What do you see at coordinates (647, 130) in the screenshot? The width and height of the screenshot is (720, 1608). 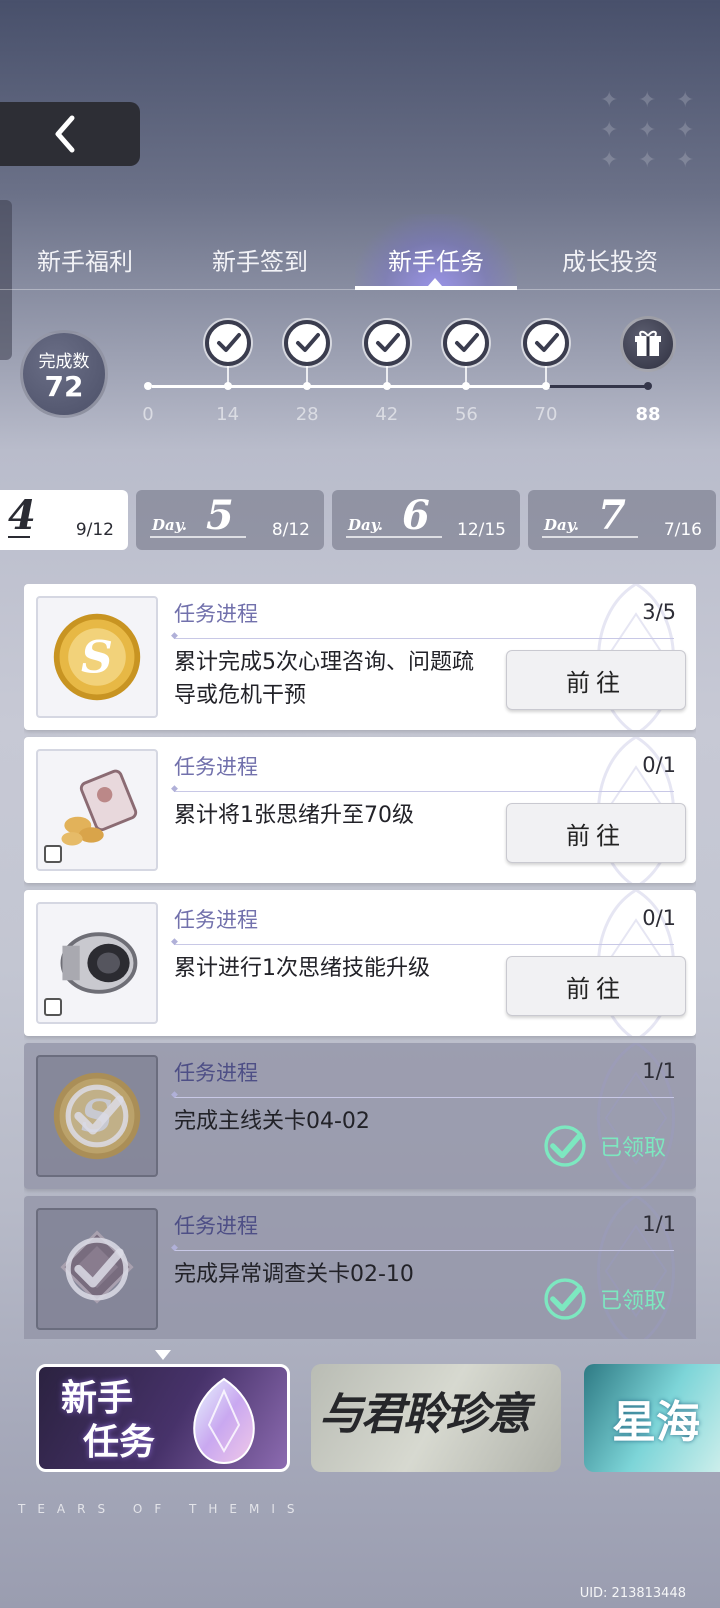 I see `background-sparkles: ✦ ✦ ✦ ✦ ✦ ✦ ✦ ✦ ✦` at bounding box center [647, 130].